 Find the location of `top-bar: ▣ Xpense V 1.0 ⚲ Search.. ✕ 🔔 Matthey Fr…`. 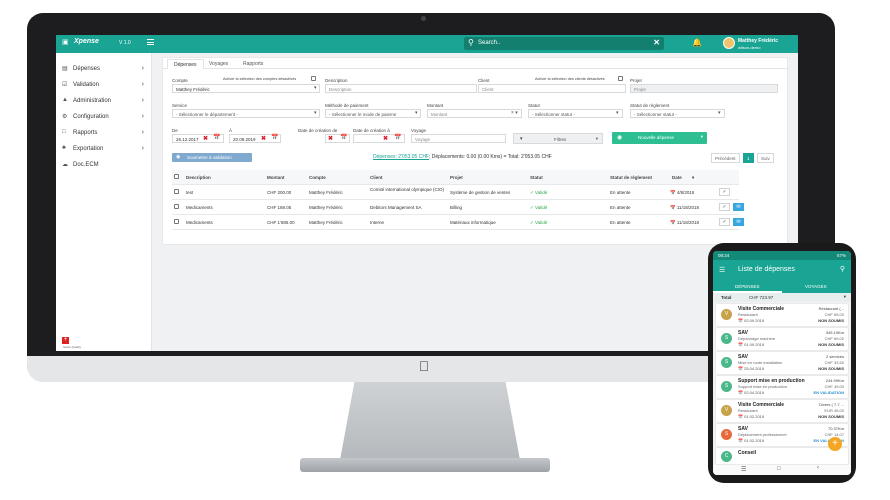

top-bar: ▣ Xpense V 1.0 ⚲ Search.. ✕ 🔔 Matthey Fr… is located at coordinates (427, 44).